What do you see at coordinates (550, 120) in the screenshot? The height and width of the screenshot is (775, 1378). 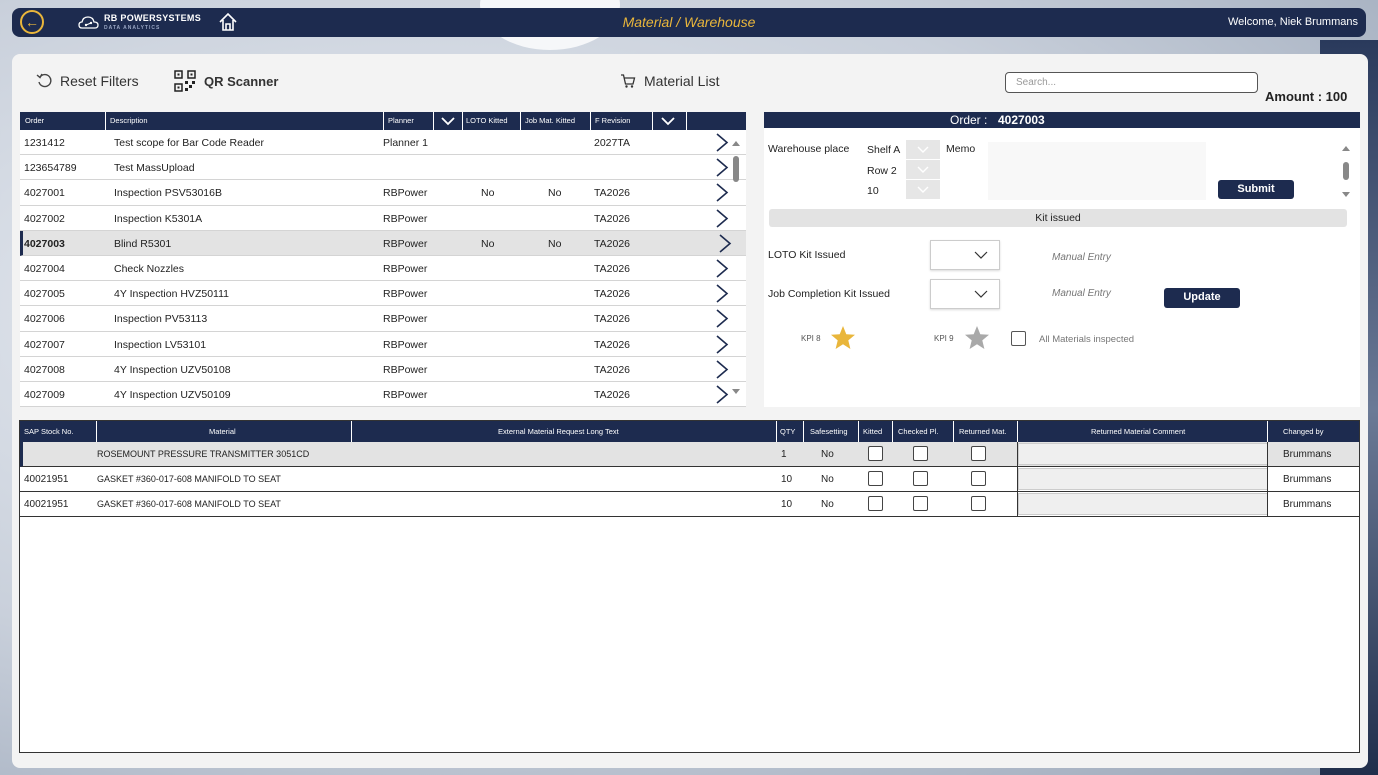 I see `column-header: Job Mat. Kitted` at bounding box center [550, 120].